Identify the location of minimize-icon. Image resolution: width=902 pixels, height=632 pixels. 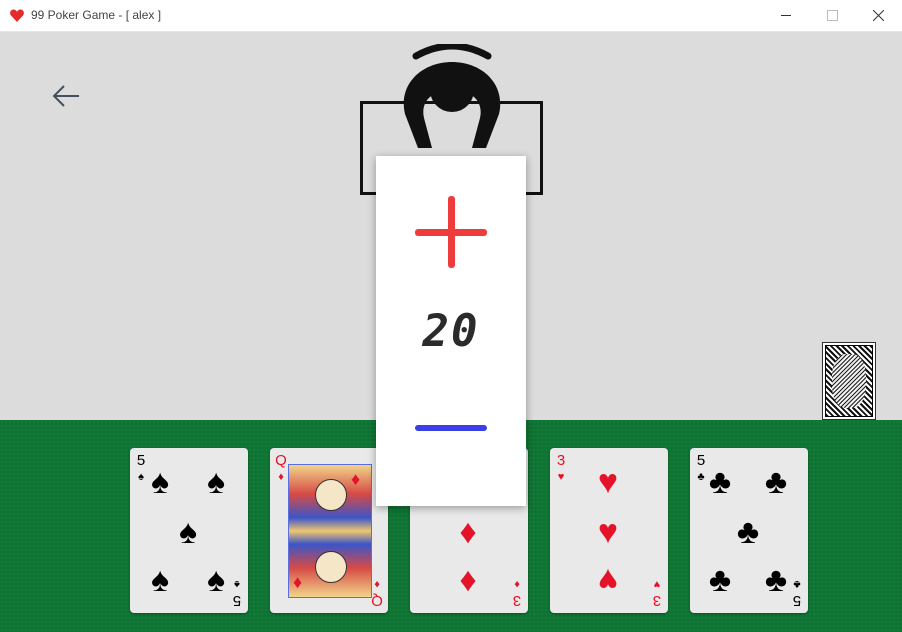
(786, 15).